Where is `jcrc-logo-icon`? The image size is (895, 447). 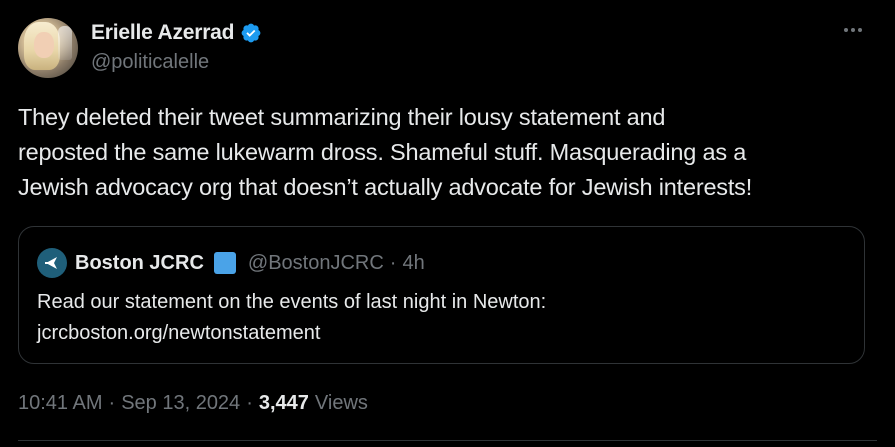 jcrc-logo-icon is located at coordinates (52, 263).